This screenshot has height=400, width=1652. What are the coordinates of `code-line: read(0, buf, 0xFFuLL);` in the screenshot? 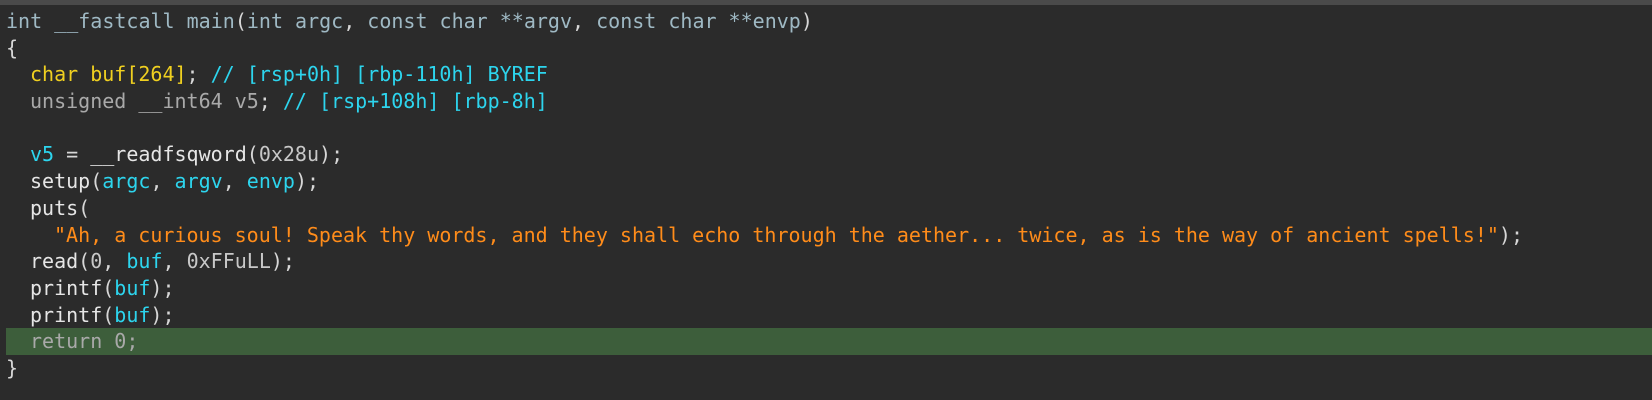 It's located at (829, 261).